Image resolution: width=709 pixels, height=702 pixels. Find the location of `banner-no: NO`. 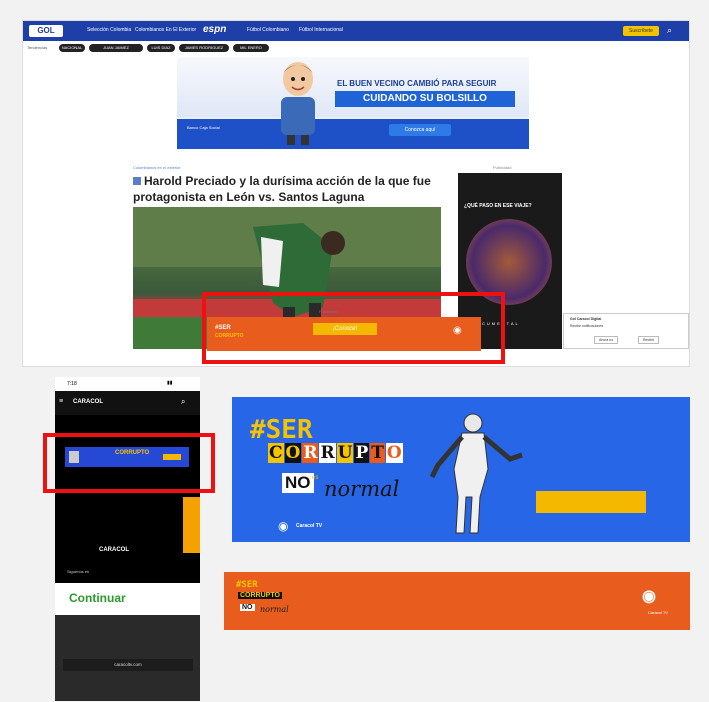

banner-no: NO is located at coordinates (247, 607).